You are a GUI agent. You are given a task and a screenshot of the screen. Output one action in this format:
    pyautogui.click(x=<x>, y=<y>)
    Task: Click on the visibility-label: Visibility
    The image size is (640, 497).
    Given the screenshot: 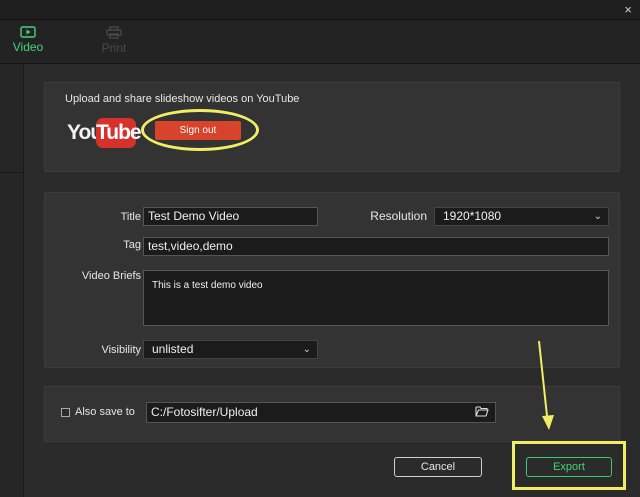 What is the action you would take?
    pyautogui.click(x=121, y=350)
    